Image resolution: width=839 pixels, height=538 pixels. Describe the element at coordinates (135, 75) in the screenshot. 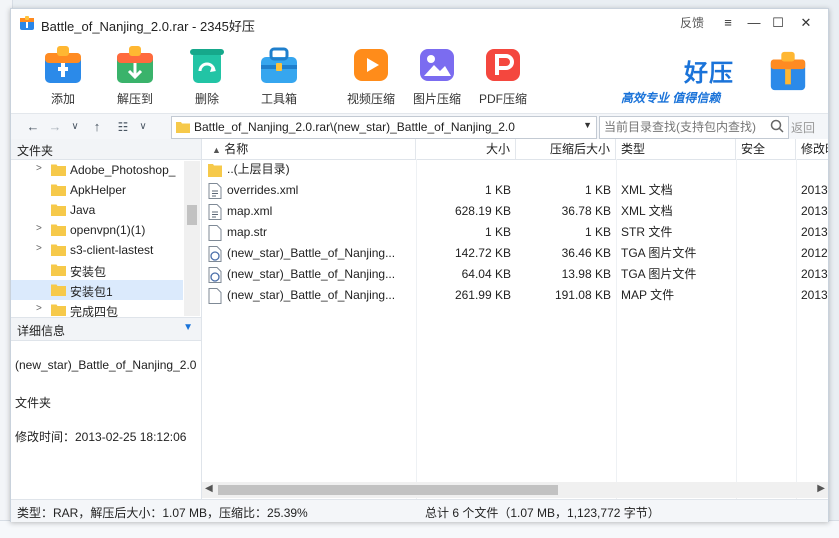

I see `extract-button: 解压到` at that location.